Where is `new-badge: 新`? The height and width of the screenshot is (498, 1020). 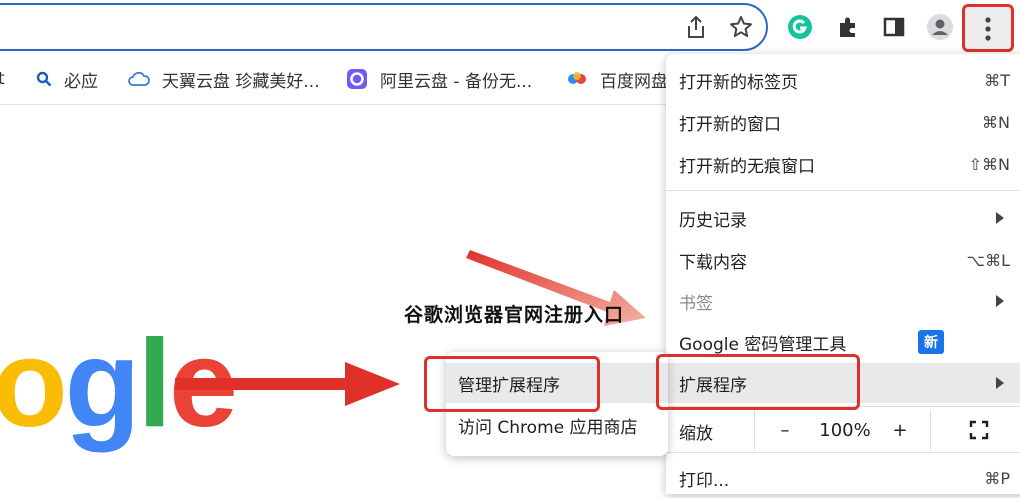 new-badge: 新 is located at coordinates (931, 342).